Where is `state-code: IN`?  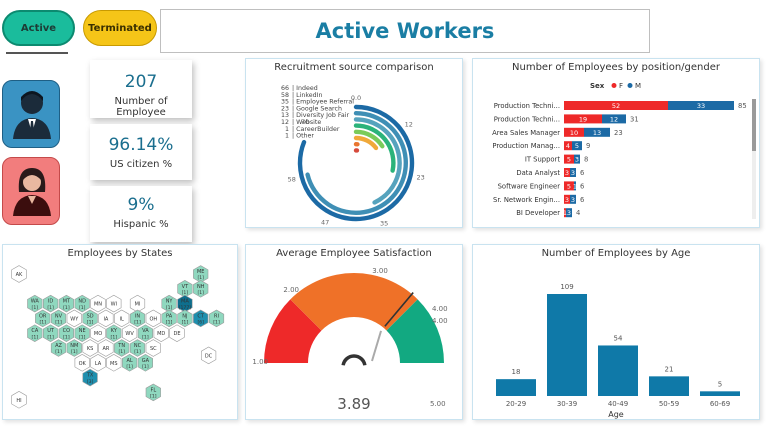 state-code: IN is located at coordinates (137, 316).